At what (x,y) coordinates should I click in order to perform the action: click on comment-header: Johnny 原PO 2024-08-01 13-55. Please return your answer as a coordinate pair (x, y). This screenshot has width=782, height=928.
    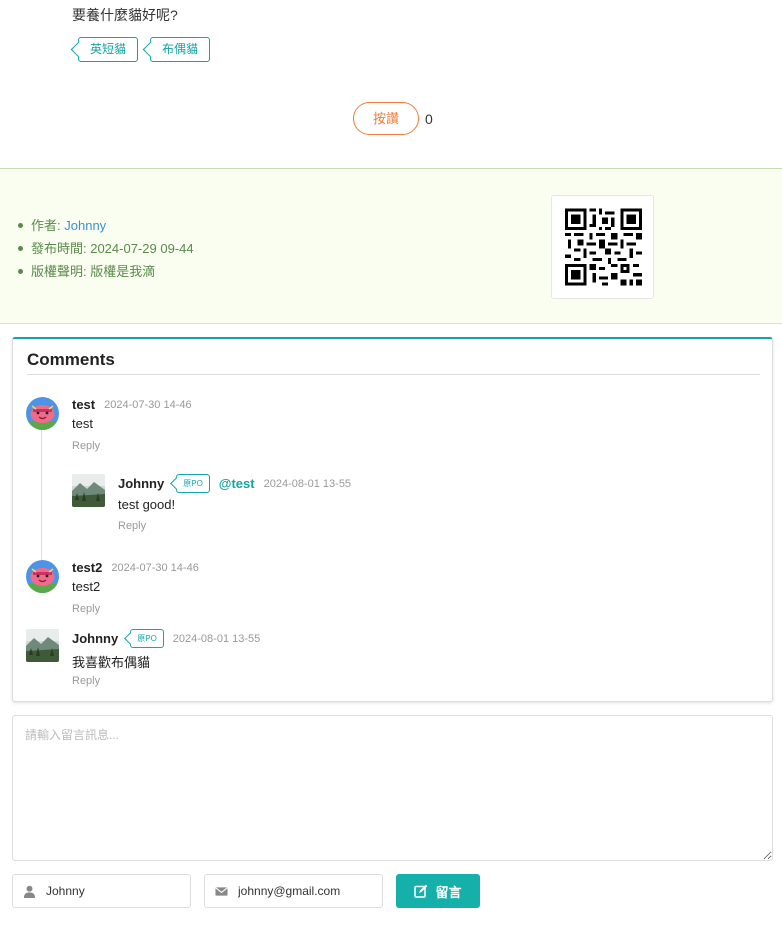
    Looking at the image, I should click on (166, 638).